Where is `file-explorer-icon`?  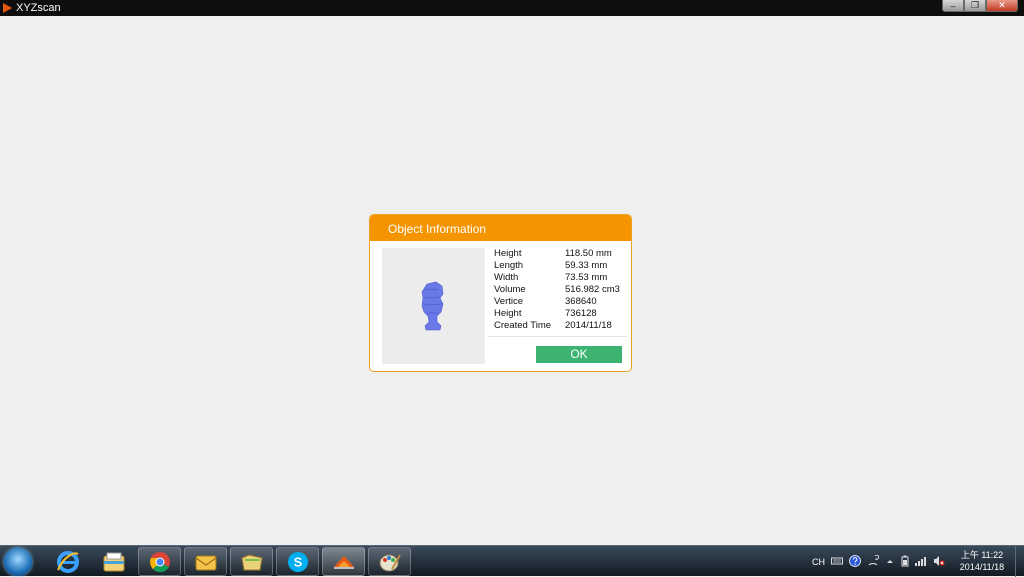
file-explorer-icon is located at coordinates (113, 561).